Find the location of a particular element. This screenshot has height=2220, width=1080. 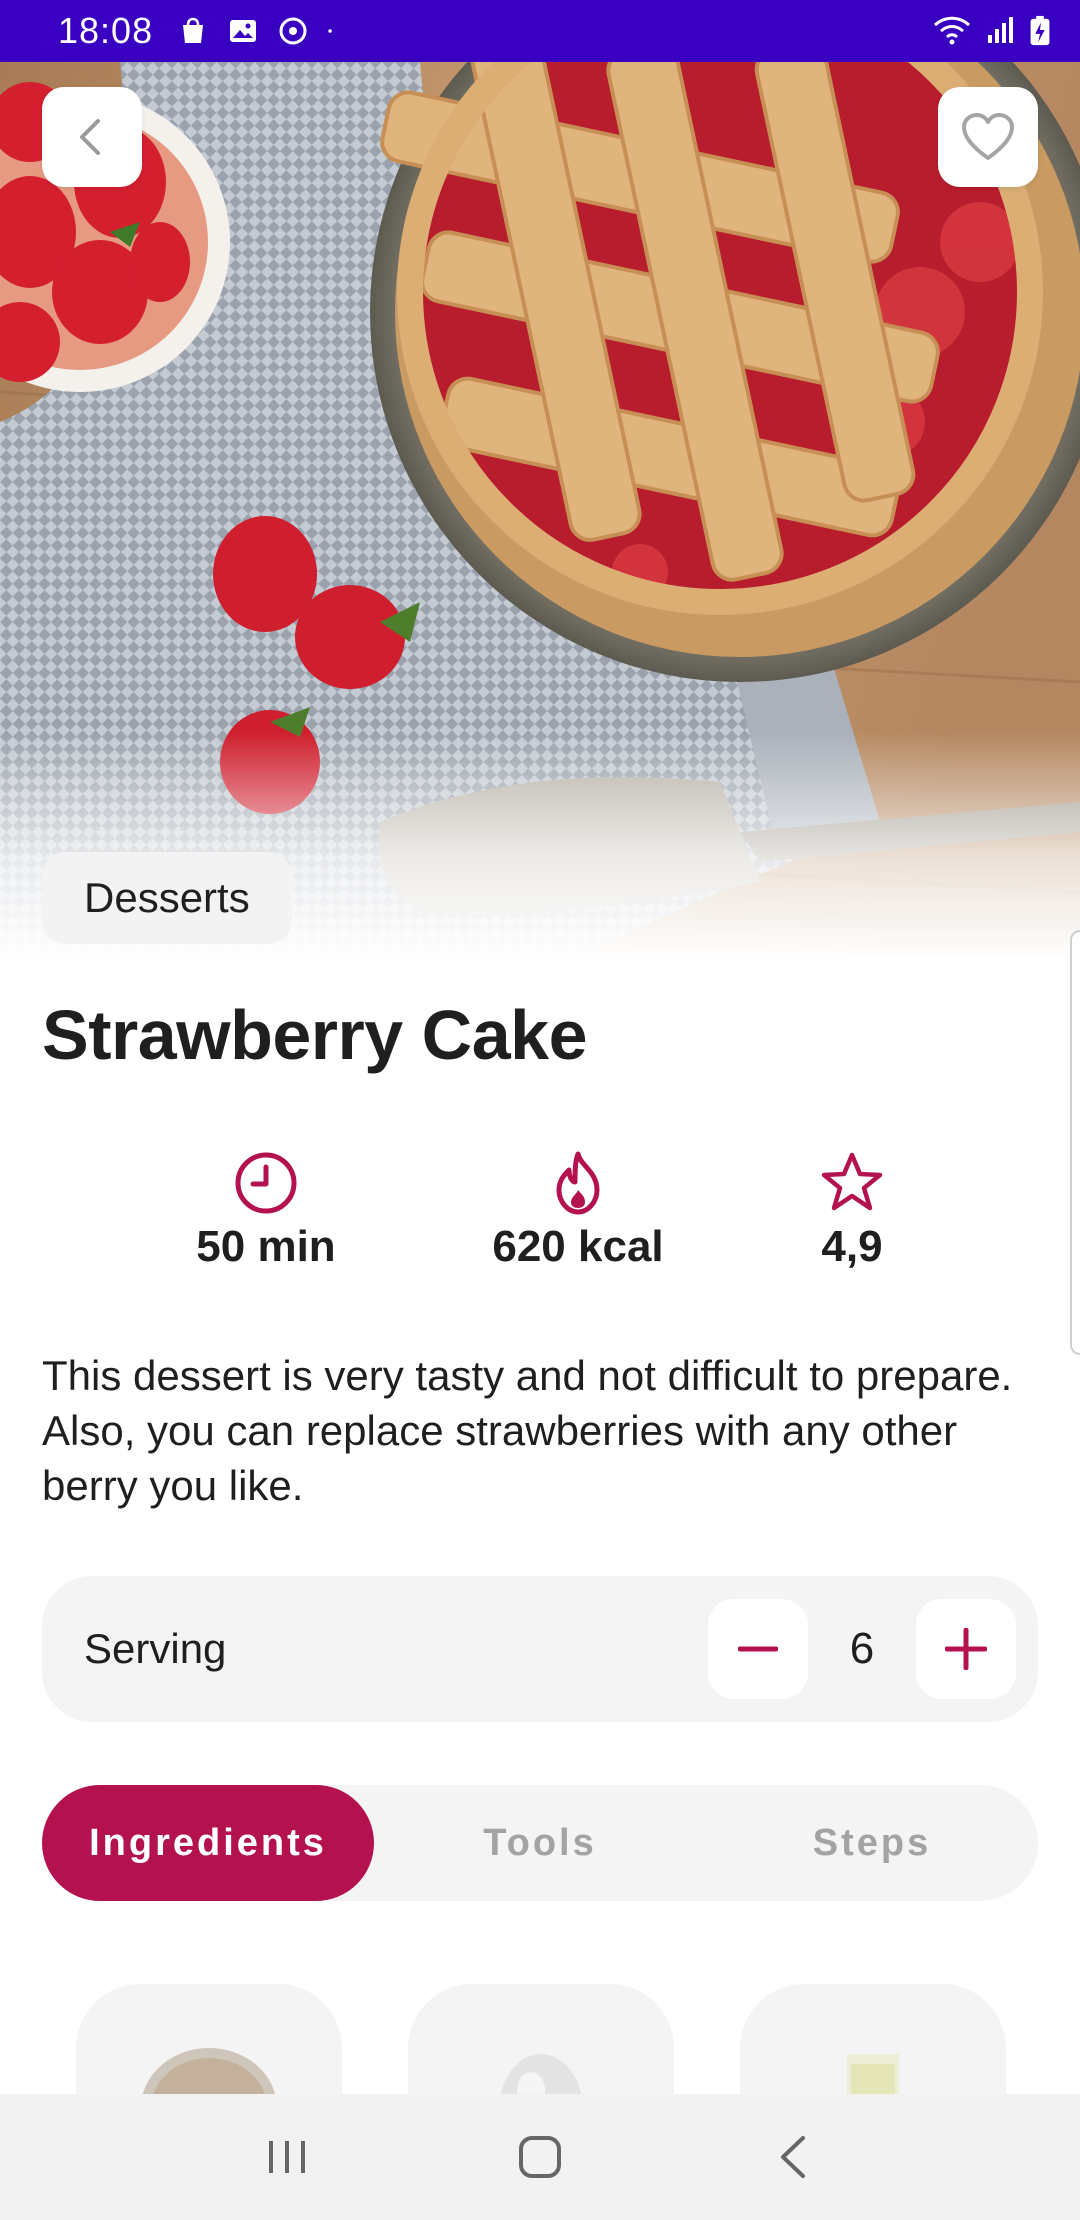

bag-icon is located at coordinates (193, 30).